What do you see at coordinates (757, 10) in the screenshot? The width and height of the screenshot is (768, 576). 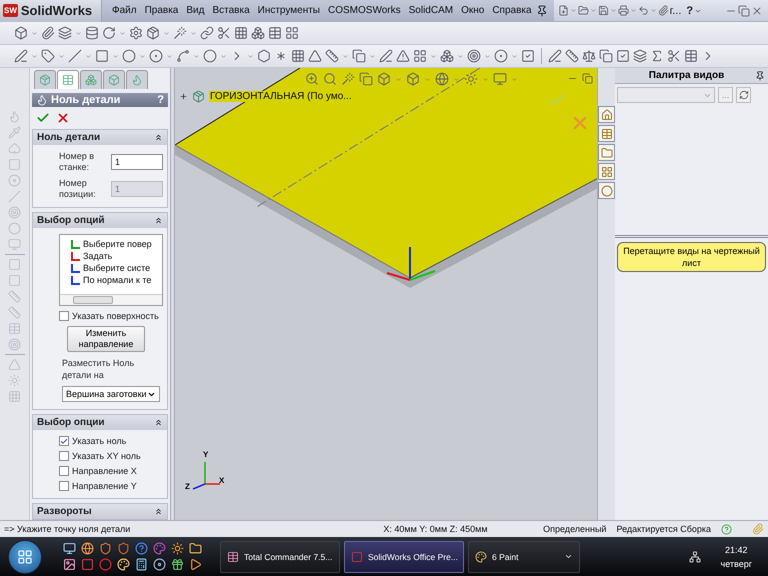 I see `close-icon` at bounding box center [757, 10].